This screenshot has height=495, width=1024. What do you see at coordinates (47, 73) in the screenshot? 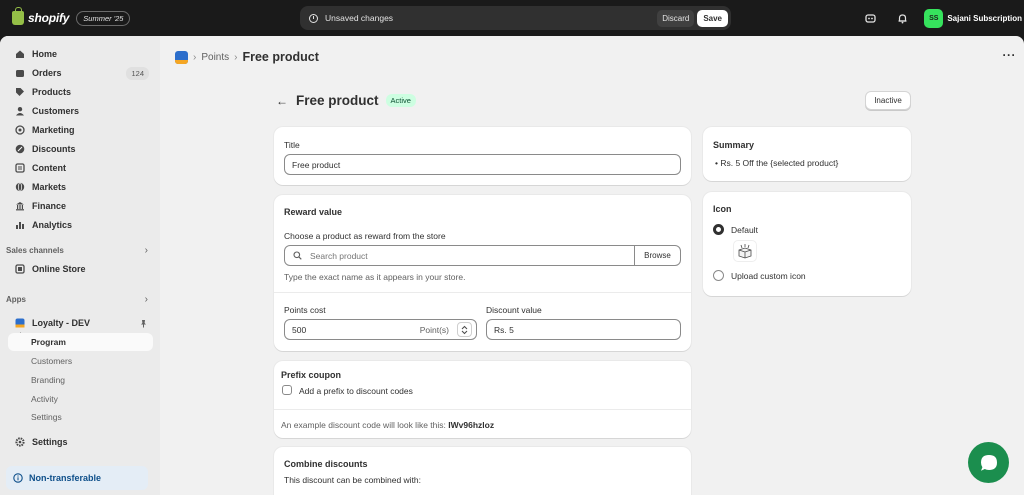
I see `sidebar-item-label: Orders` at bounding box center [47, 73].